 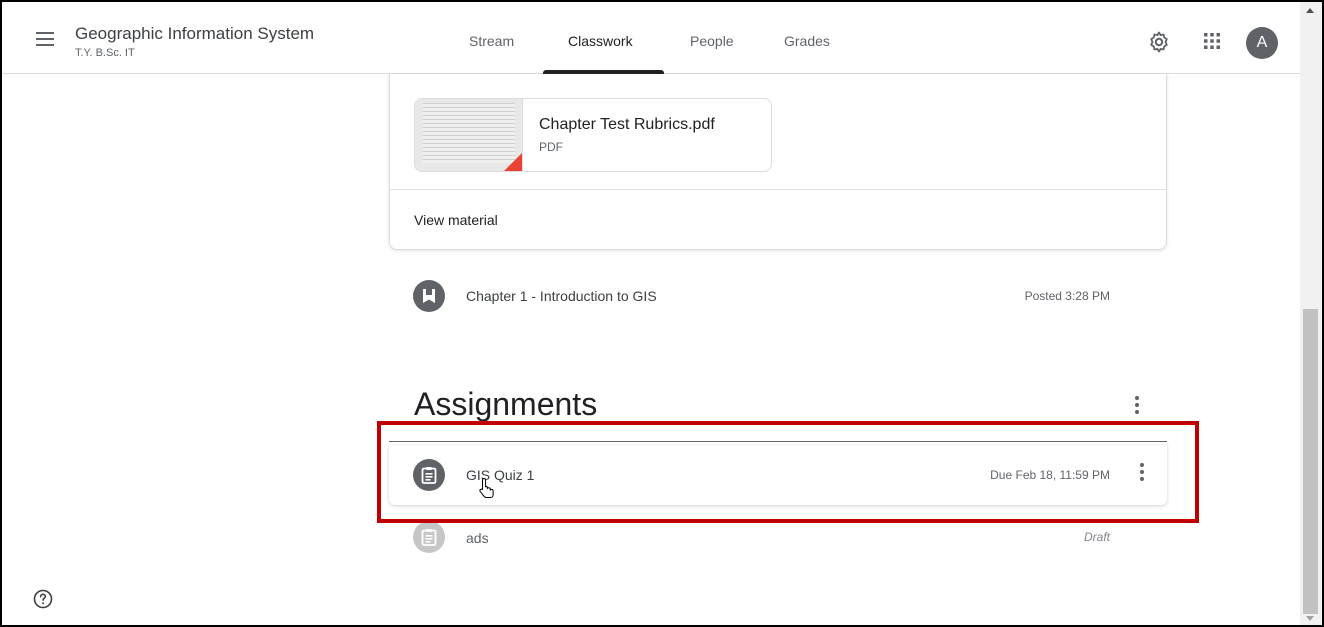 What do you see at coordinates (712, 41) in the screenshot?
I see `tab-people: People` at bounding box center [712, 41].